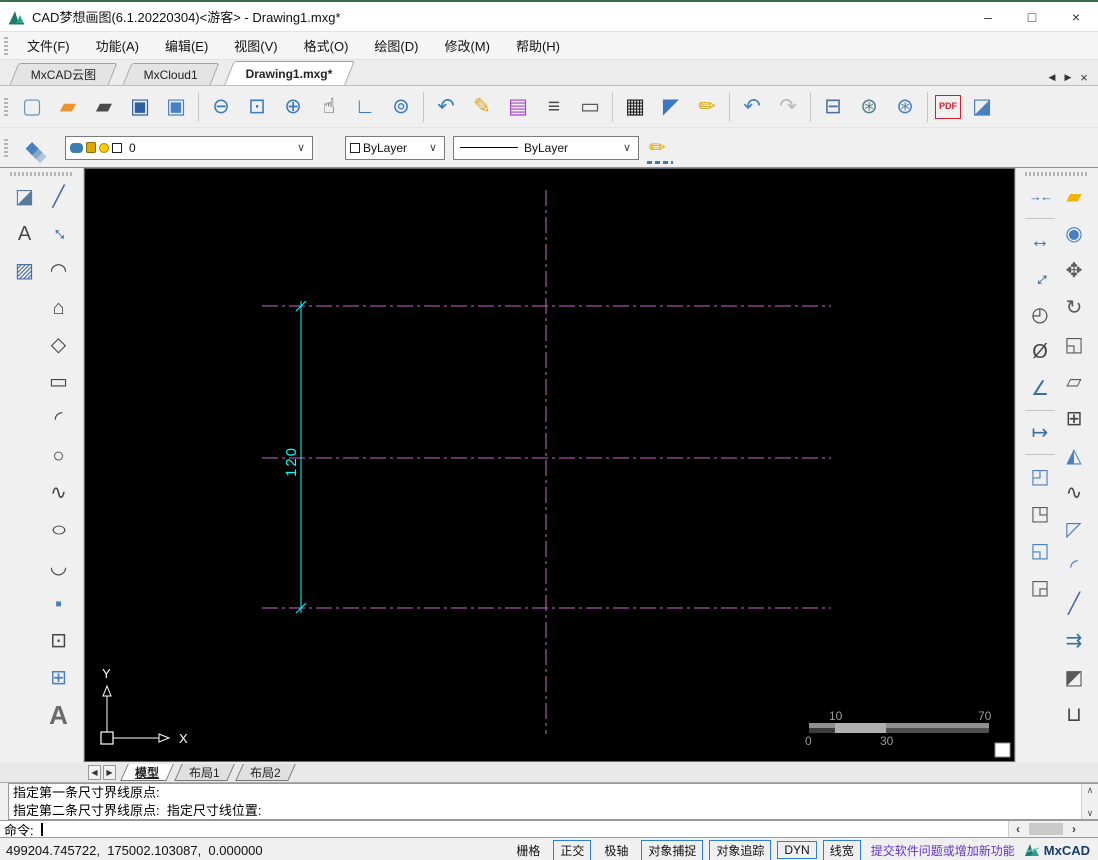  What do you see at coordinates (1084, 77) in the screenshot?
I see `close-tab-icon: ×` at bounding box center [1084, 77].